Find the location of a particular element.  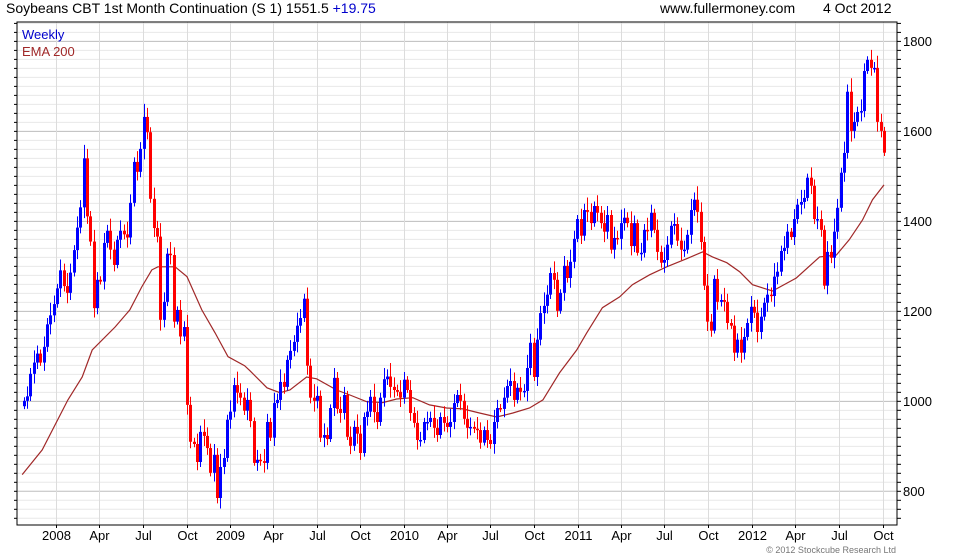

x-tick-label: Jul is located at coordinates (143, 535).